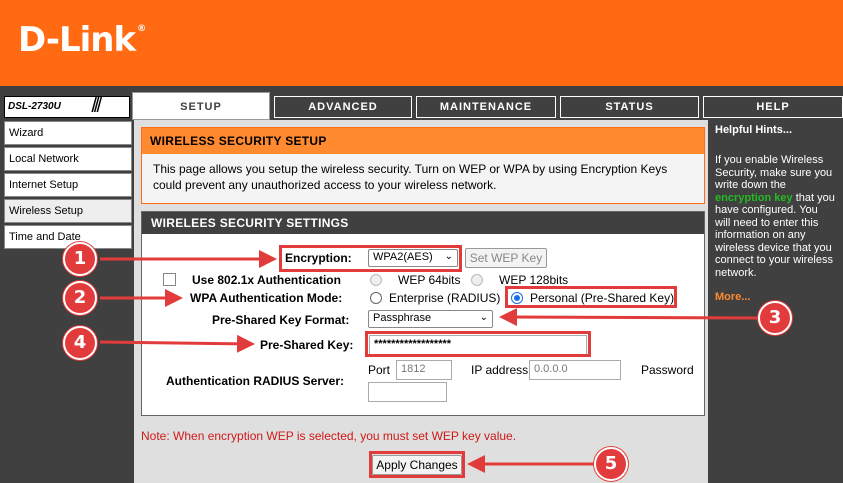 This screenshot has height=483, width=843. Describe the element at coordinates (773, 107) in the screenshot. I see `tab-help: HELP` at that location.